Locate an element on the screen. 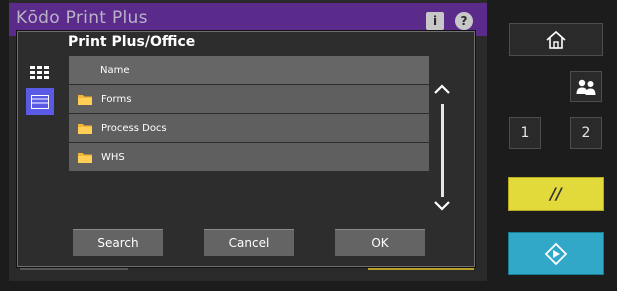 The height and width of the screenshot is (291, 617). app-title: Kōdo Print Plus is located at coordinates (82, 18).